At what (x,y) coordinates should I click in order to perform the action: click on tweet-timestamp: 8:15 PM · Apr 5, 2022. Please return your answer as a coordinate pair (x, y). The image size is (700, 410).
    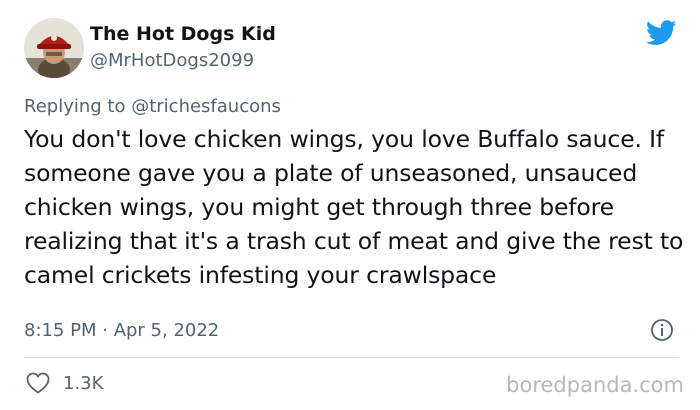
    Looking at the image, I should click on (121, 331).